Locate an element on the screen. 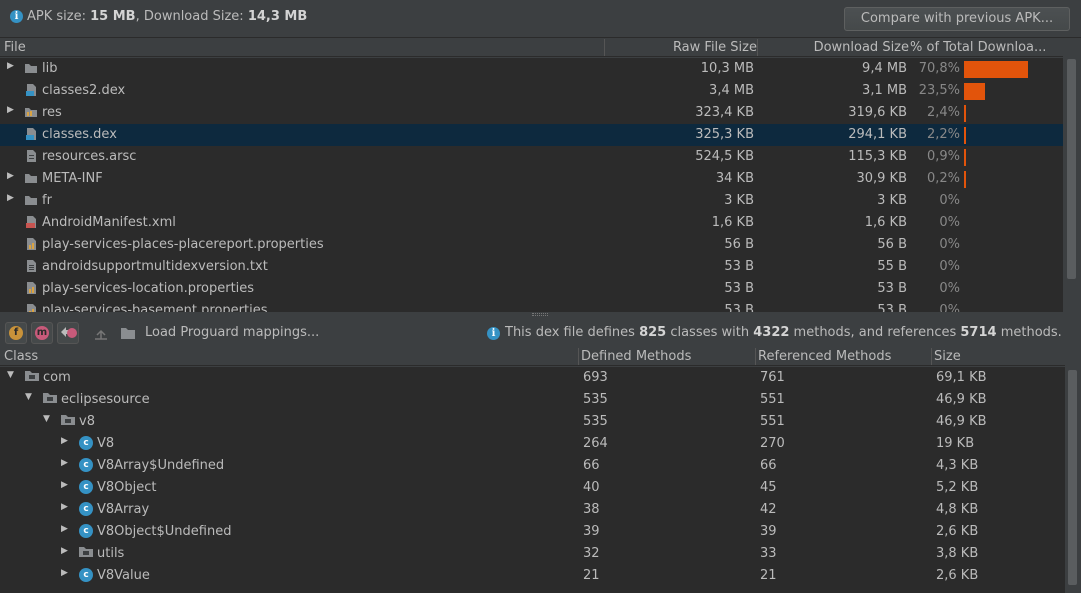  download-size-label: , Download Size: is located at coordinates (189, 16).